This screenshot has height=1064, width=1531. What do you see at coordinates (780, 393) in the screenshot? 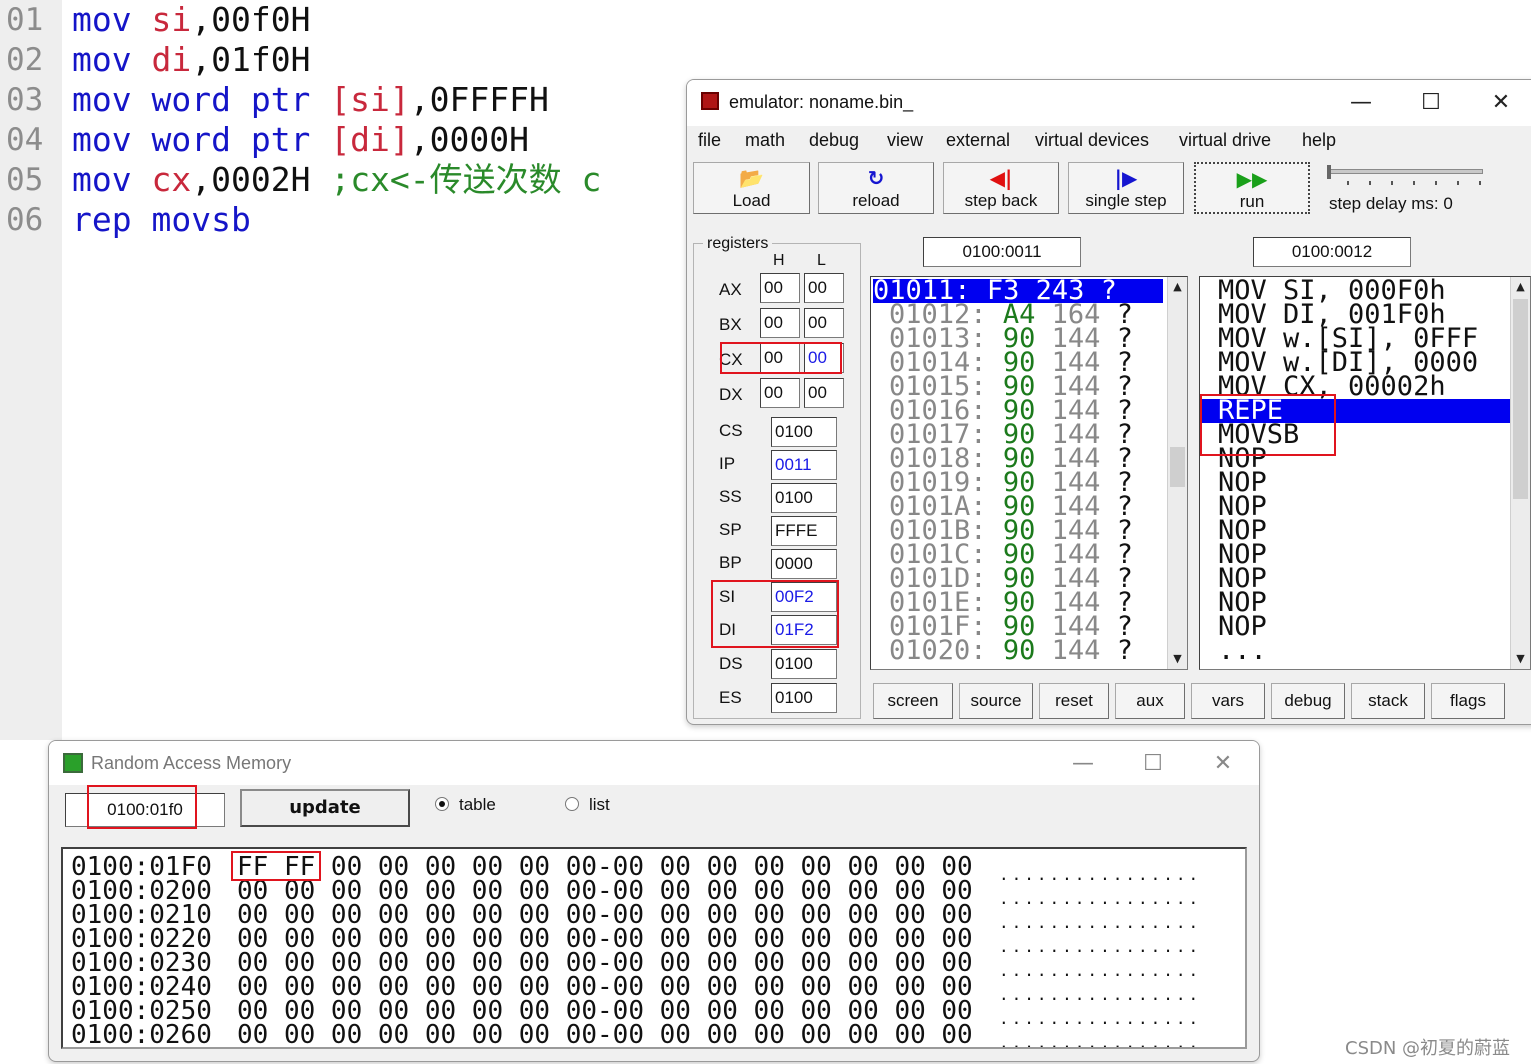
I see `register-dh-field: 00` at bounding box center [780, 393].